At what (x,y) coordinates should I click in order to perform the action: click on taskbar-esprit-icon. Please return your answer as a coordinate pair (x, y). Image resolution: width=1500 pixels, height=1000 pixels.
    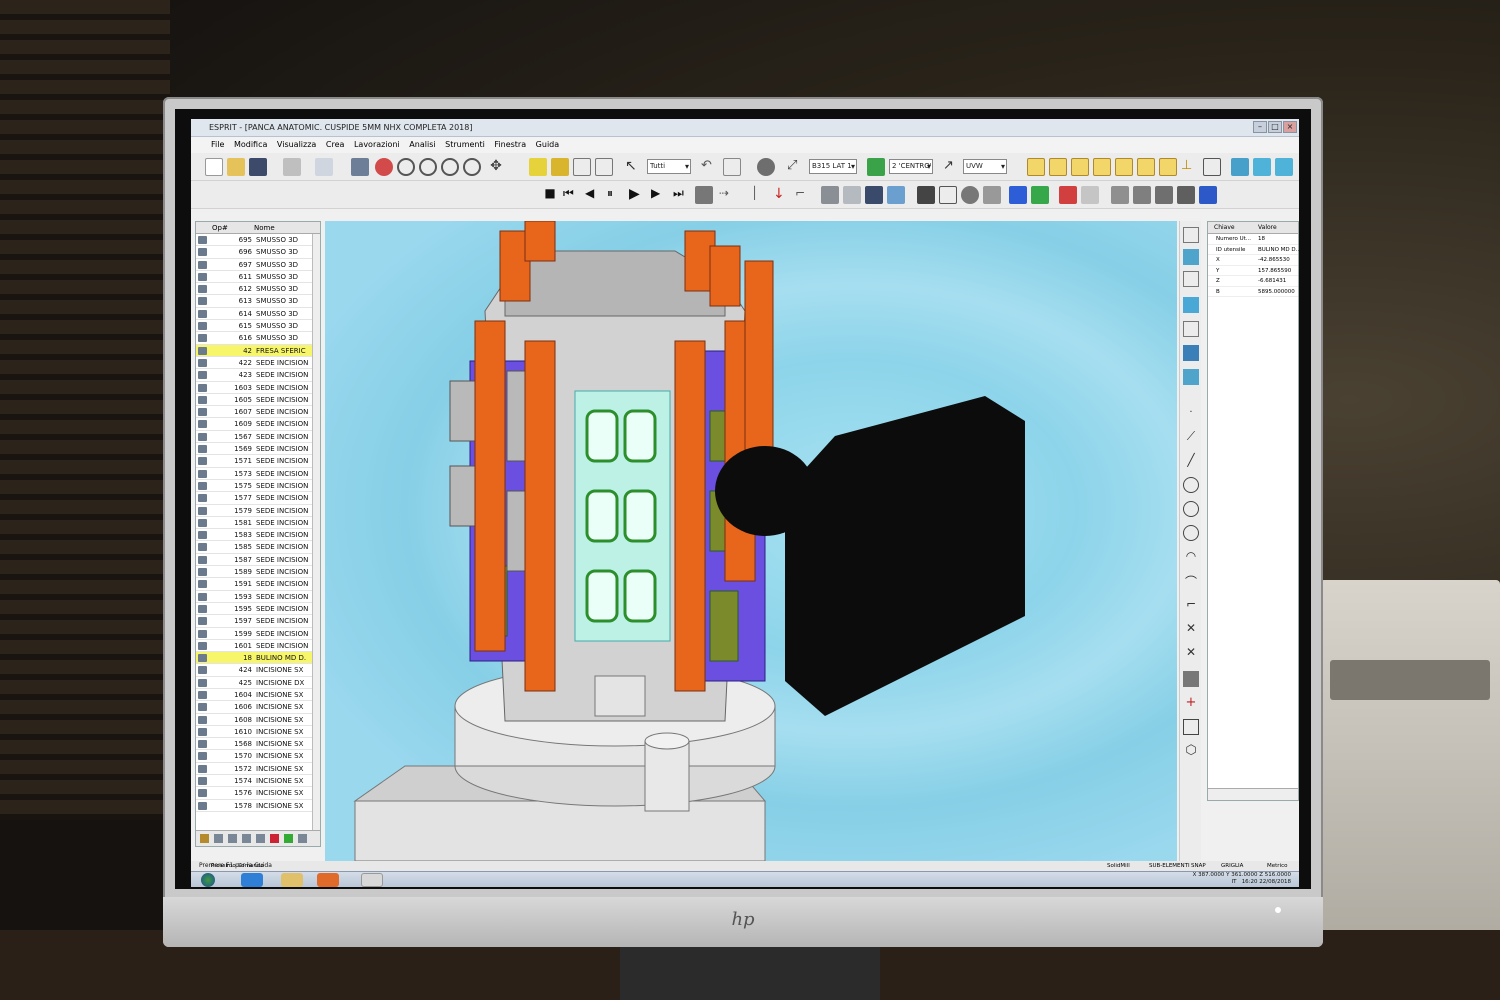
    Looking at the image, I should click on (372, 880).